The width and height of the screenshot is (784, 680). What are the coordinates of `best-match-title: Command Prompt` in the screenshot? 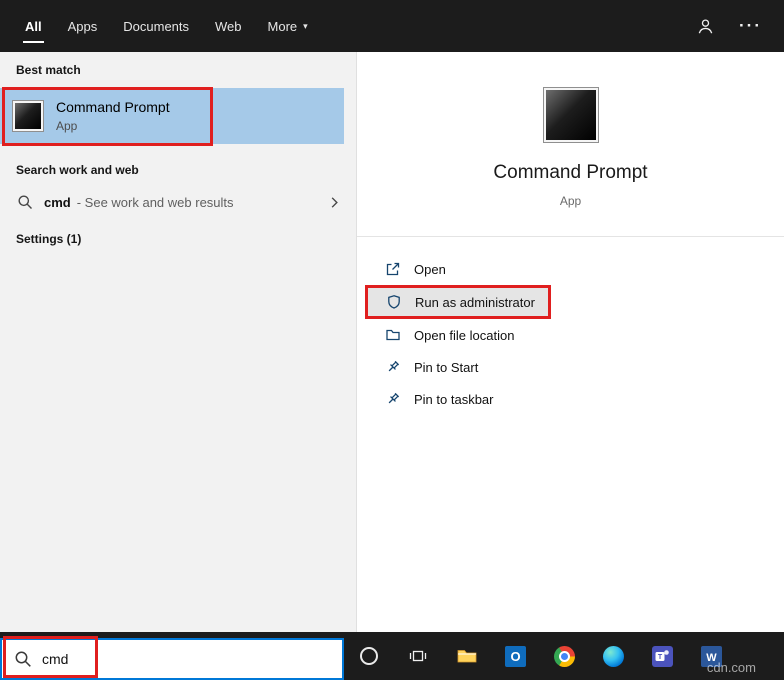 It's located at (113, 107).